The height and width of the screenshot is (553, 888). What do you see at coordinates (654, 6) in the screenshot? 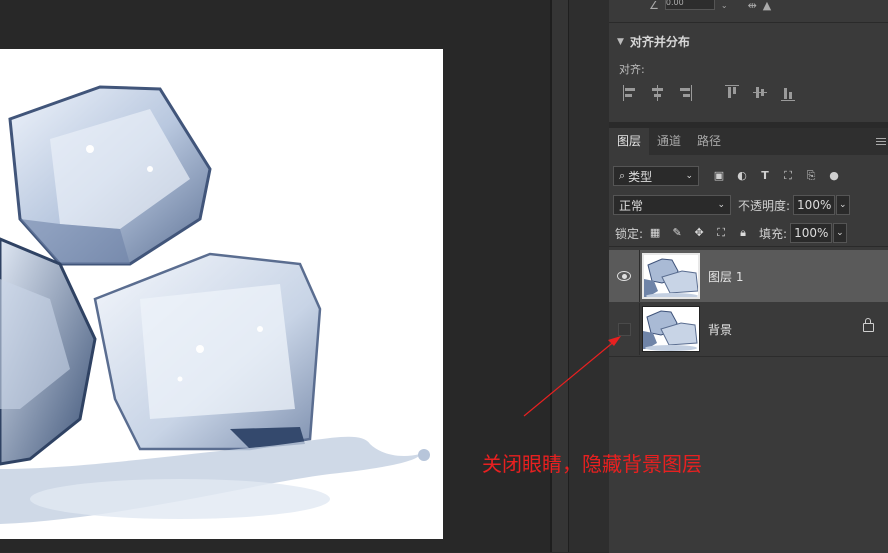
I see `angle-icon: ∠` at bounding box center [654, 6].